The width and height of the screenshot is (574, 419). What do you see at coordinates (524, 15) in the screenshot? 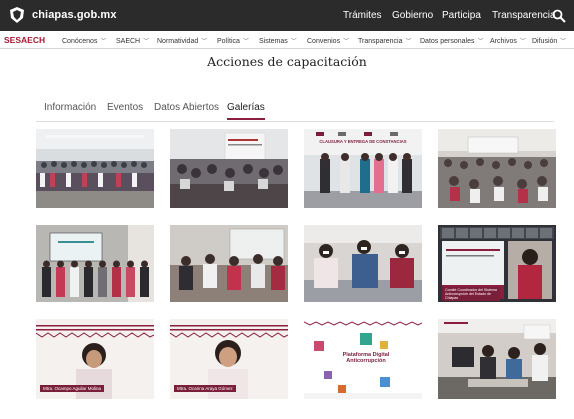
I see `nav-transparencia: Transparencia` at bounding box center [524, 15].